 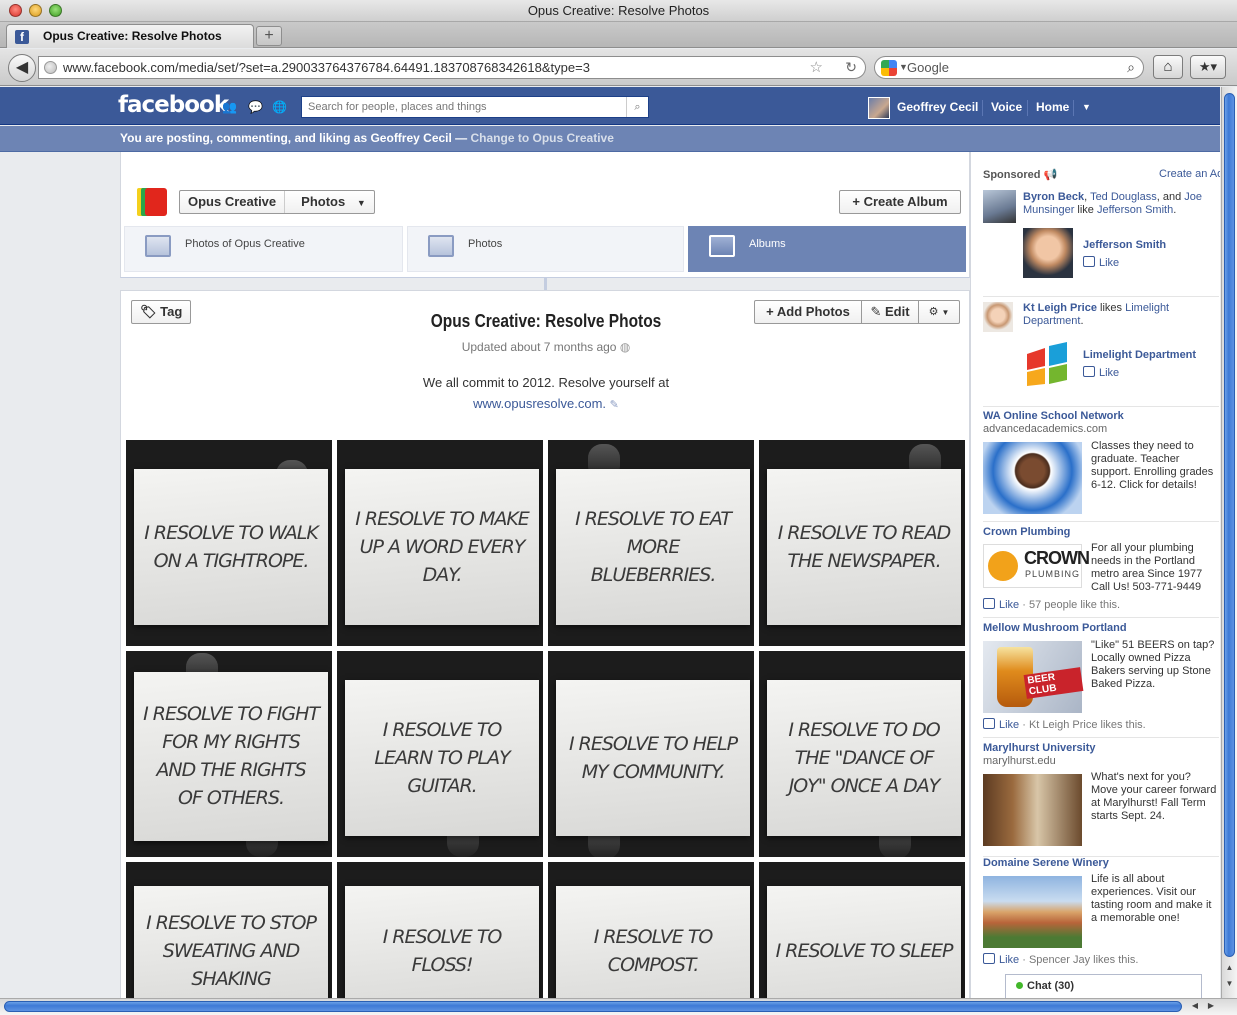 What do you see at coordinates (1211, 1007) in the screenshot?
I see `scroll-right-arrow-icon: ▶` at bounding box center [1211, 1007].